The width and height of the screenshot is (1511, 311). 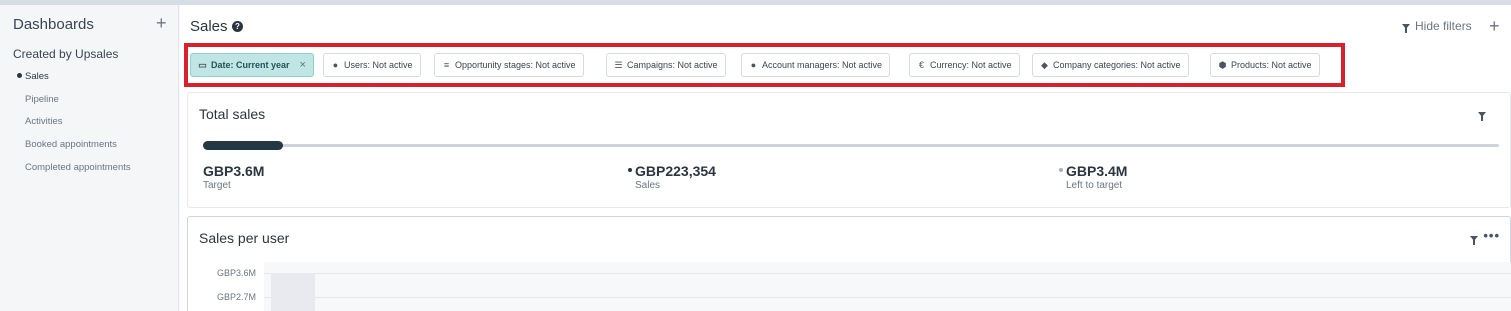 What do you see at coordinates (244, 238) in the screenshot?
I see `card-title: Sales per user` at bounding box center [244, 238].